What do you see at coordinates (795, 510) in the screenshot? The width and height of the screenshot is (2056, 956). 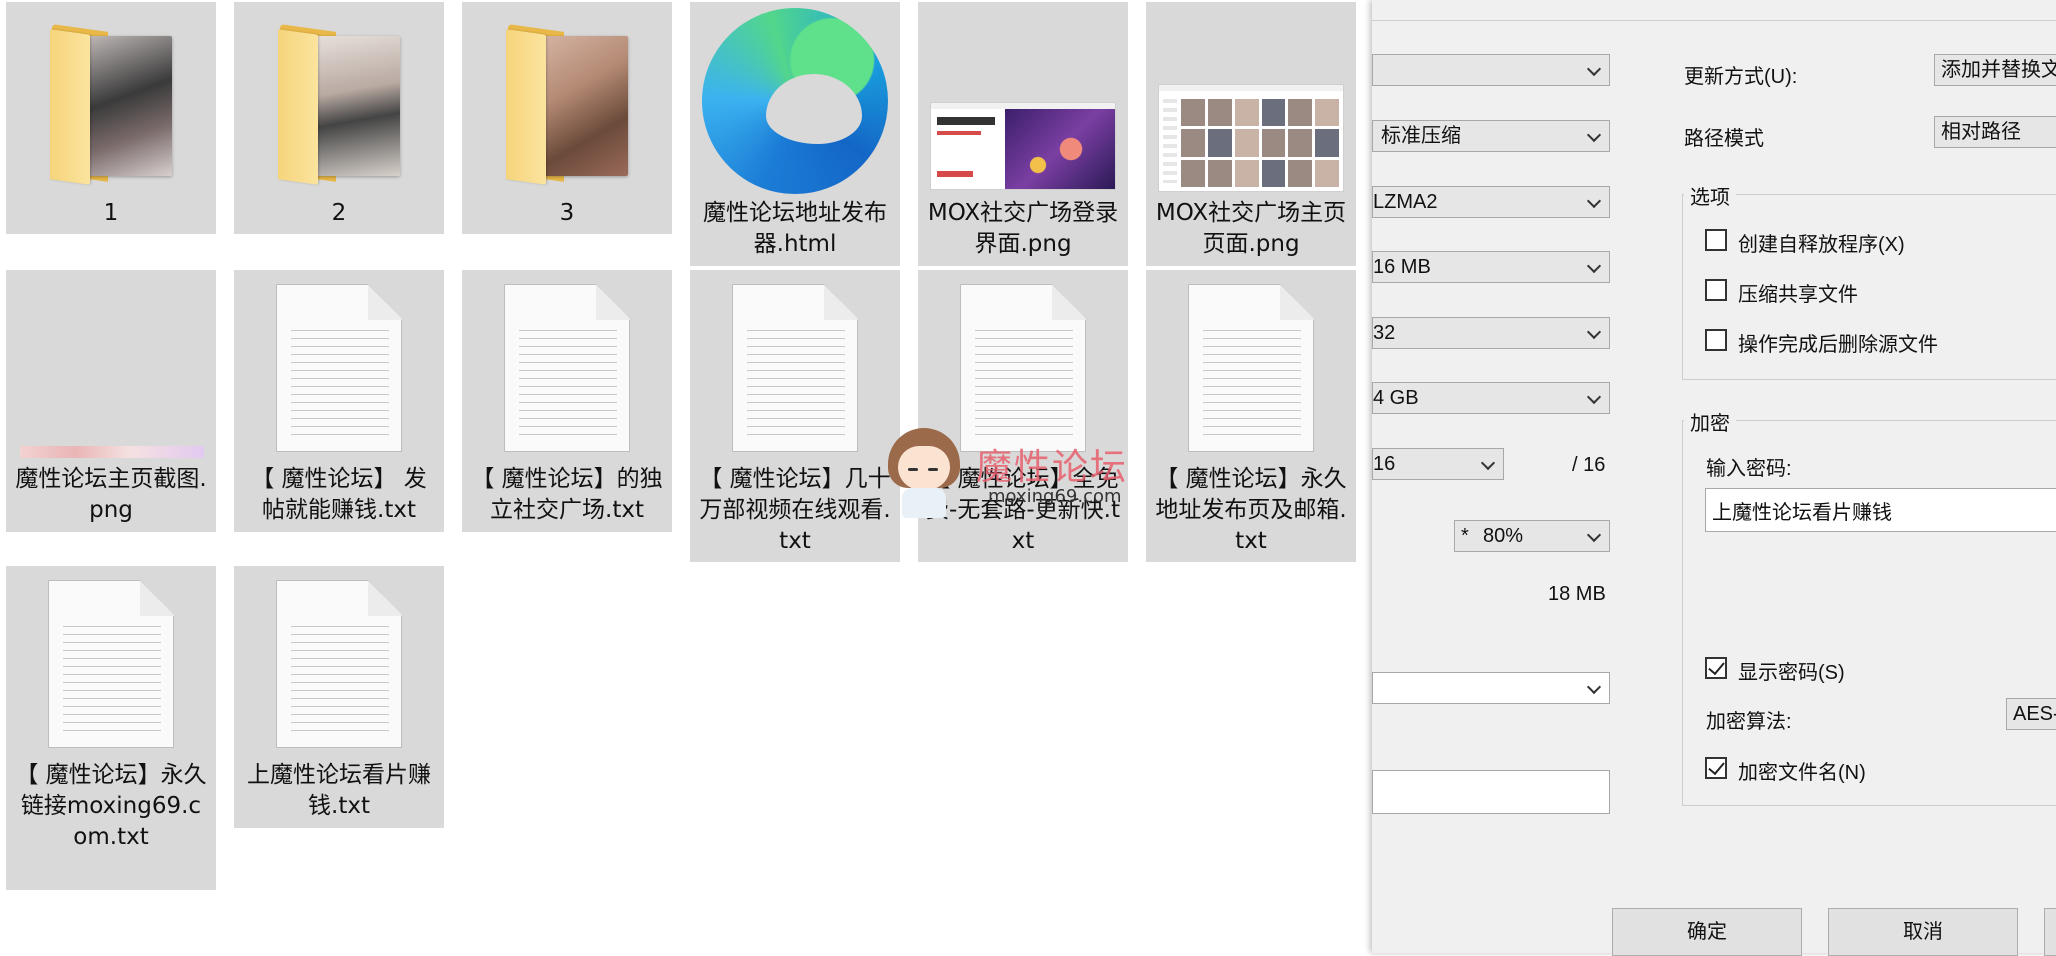 I see `file-name: 【 魔性论坛】几十万部视频在线观看.txt` at bounding box center [795, 510].